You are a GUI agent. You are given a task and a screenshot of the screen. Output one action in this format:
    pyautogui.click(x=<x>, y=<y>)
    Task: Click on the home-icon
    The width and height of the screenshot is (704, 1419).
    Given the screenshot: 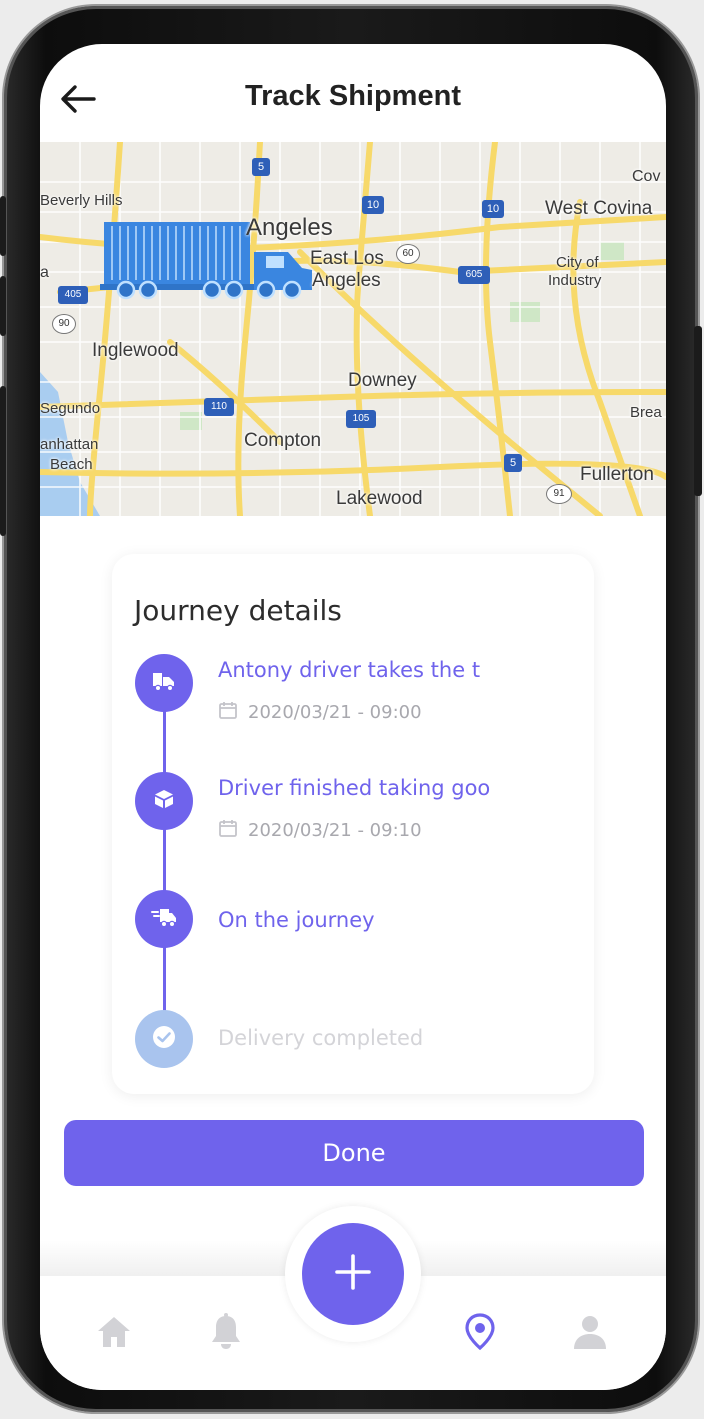 What is the action you would take?
    pyautogui.click(x=114, y=1334)
    